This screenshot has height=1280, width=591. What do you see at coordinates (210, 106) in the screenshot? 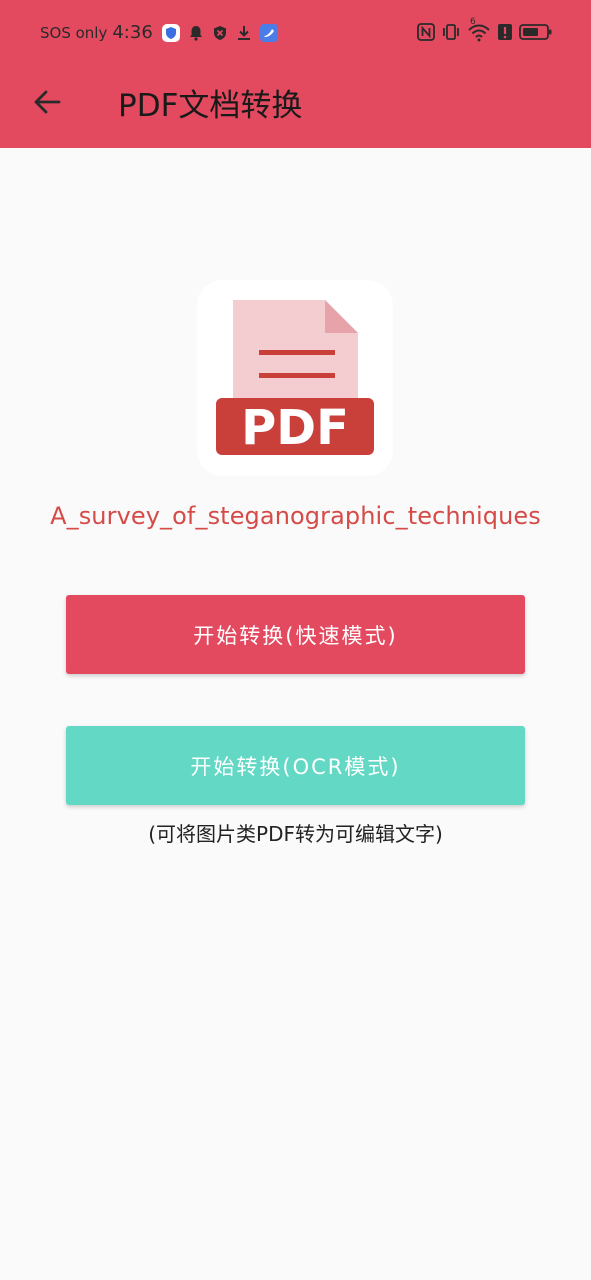
I see `page-title: PDF文档转换` at bounding box center [210, 106].